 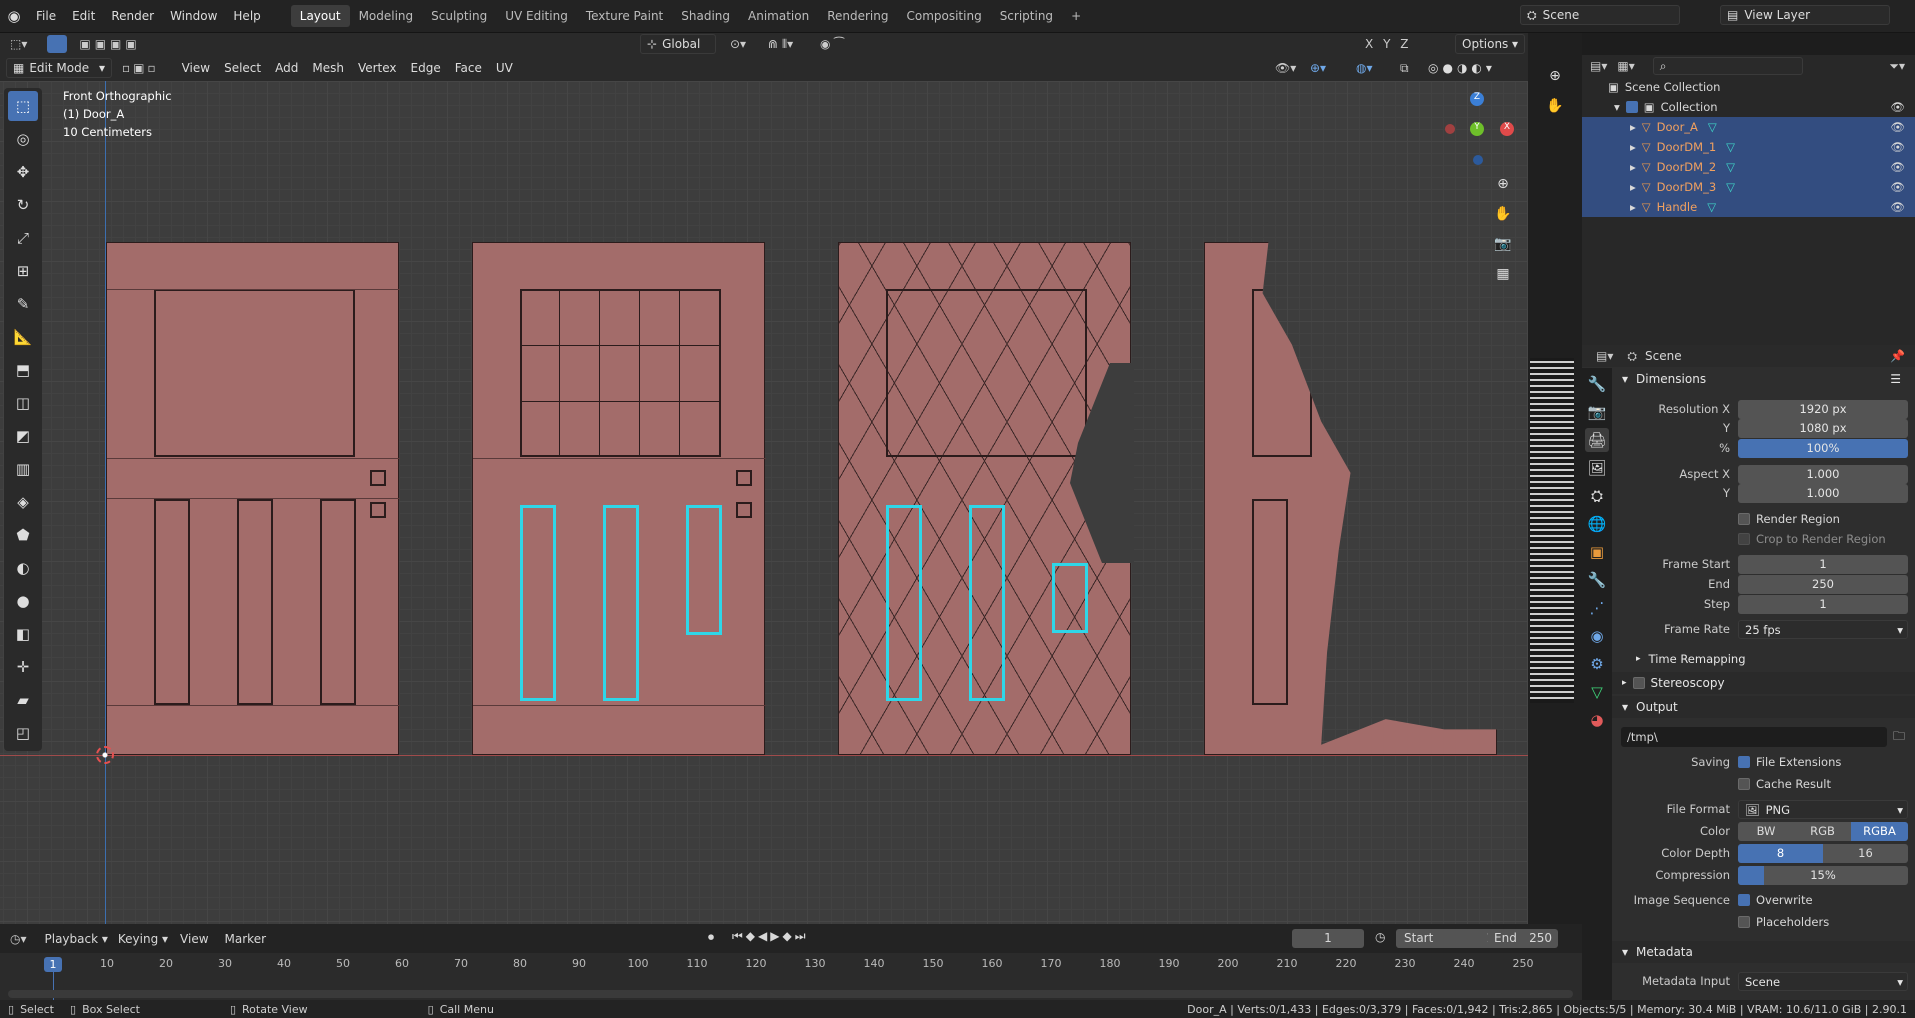 I want to click on timeline-view-menu: View, so click(x=194, y=939).